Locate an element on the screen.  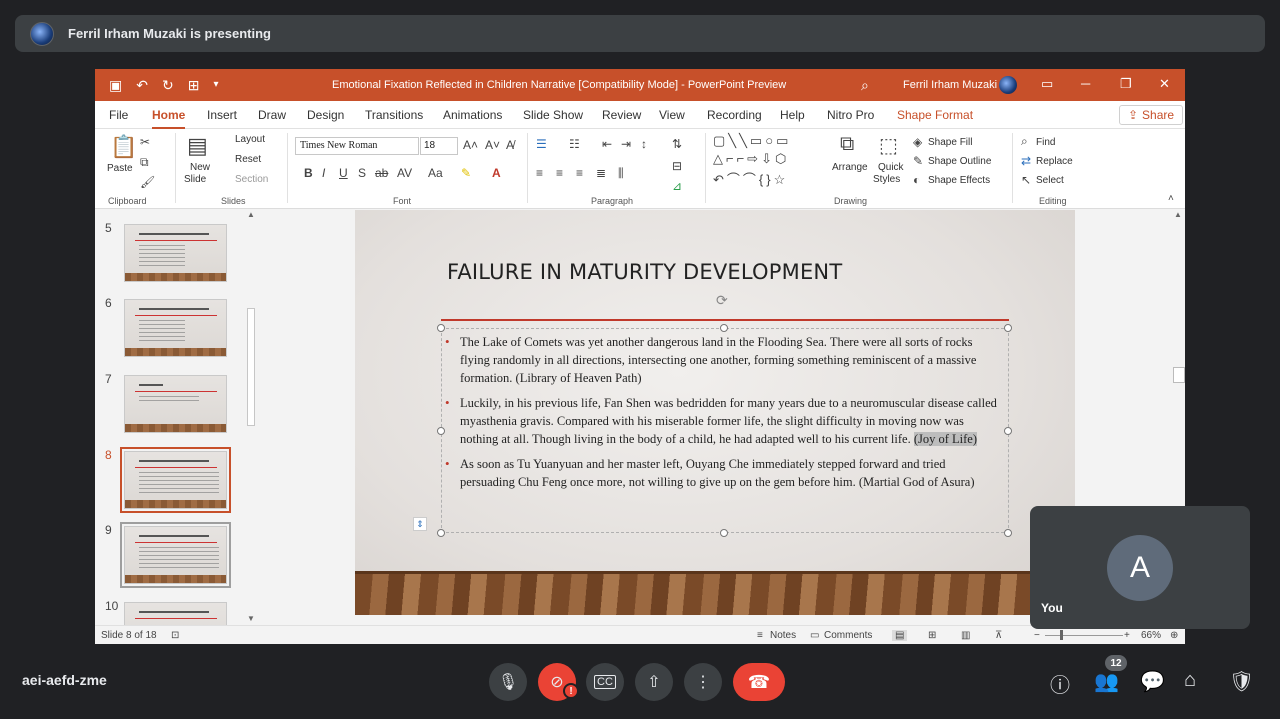
underline-icon: U is located at coordinates (343, 173).